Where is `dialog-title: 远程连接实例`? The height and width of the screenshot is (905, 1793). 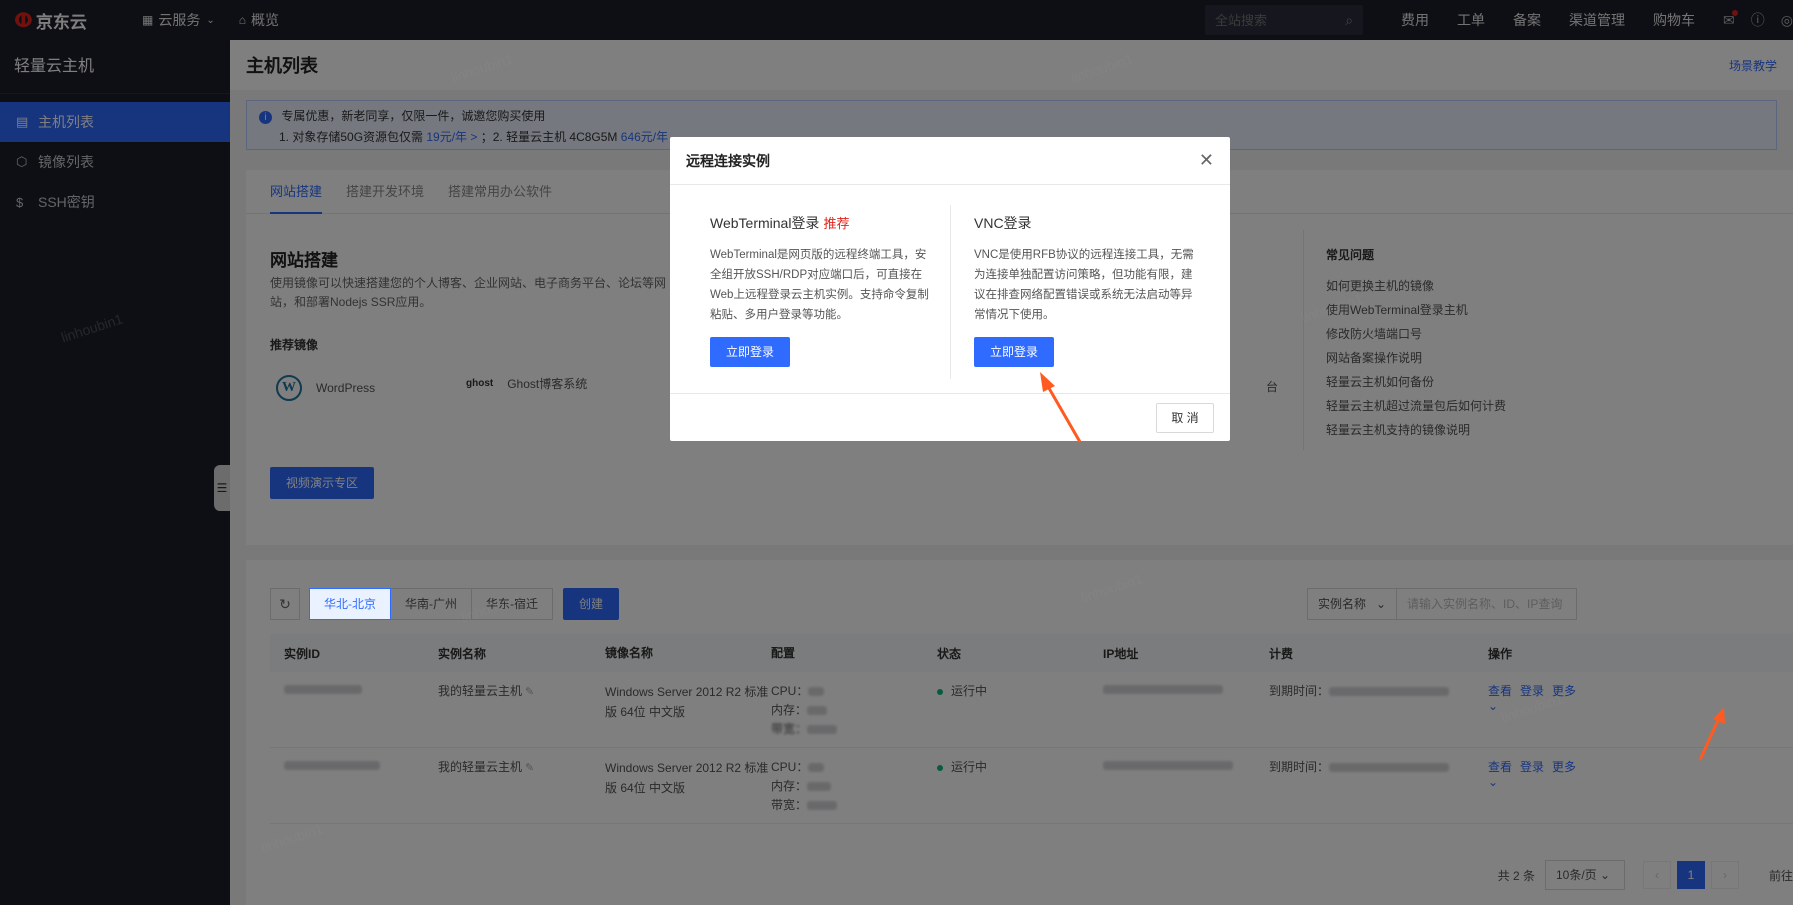 dialog-title: 远程连接实例 is located at coordinates (728, 160).